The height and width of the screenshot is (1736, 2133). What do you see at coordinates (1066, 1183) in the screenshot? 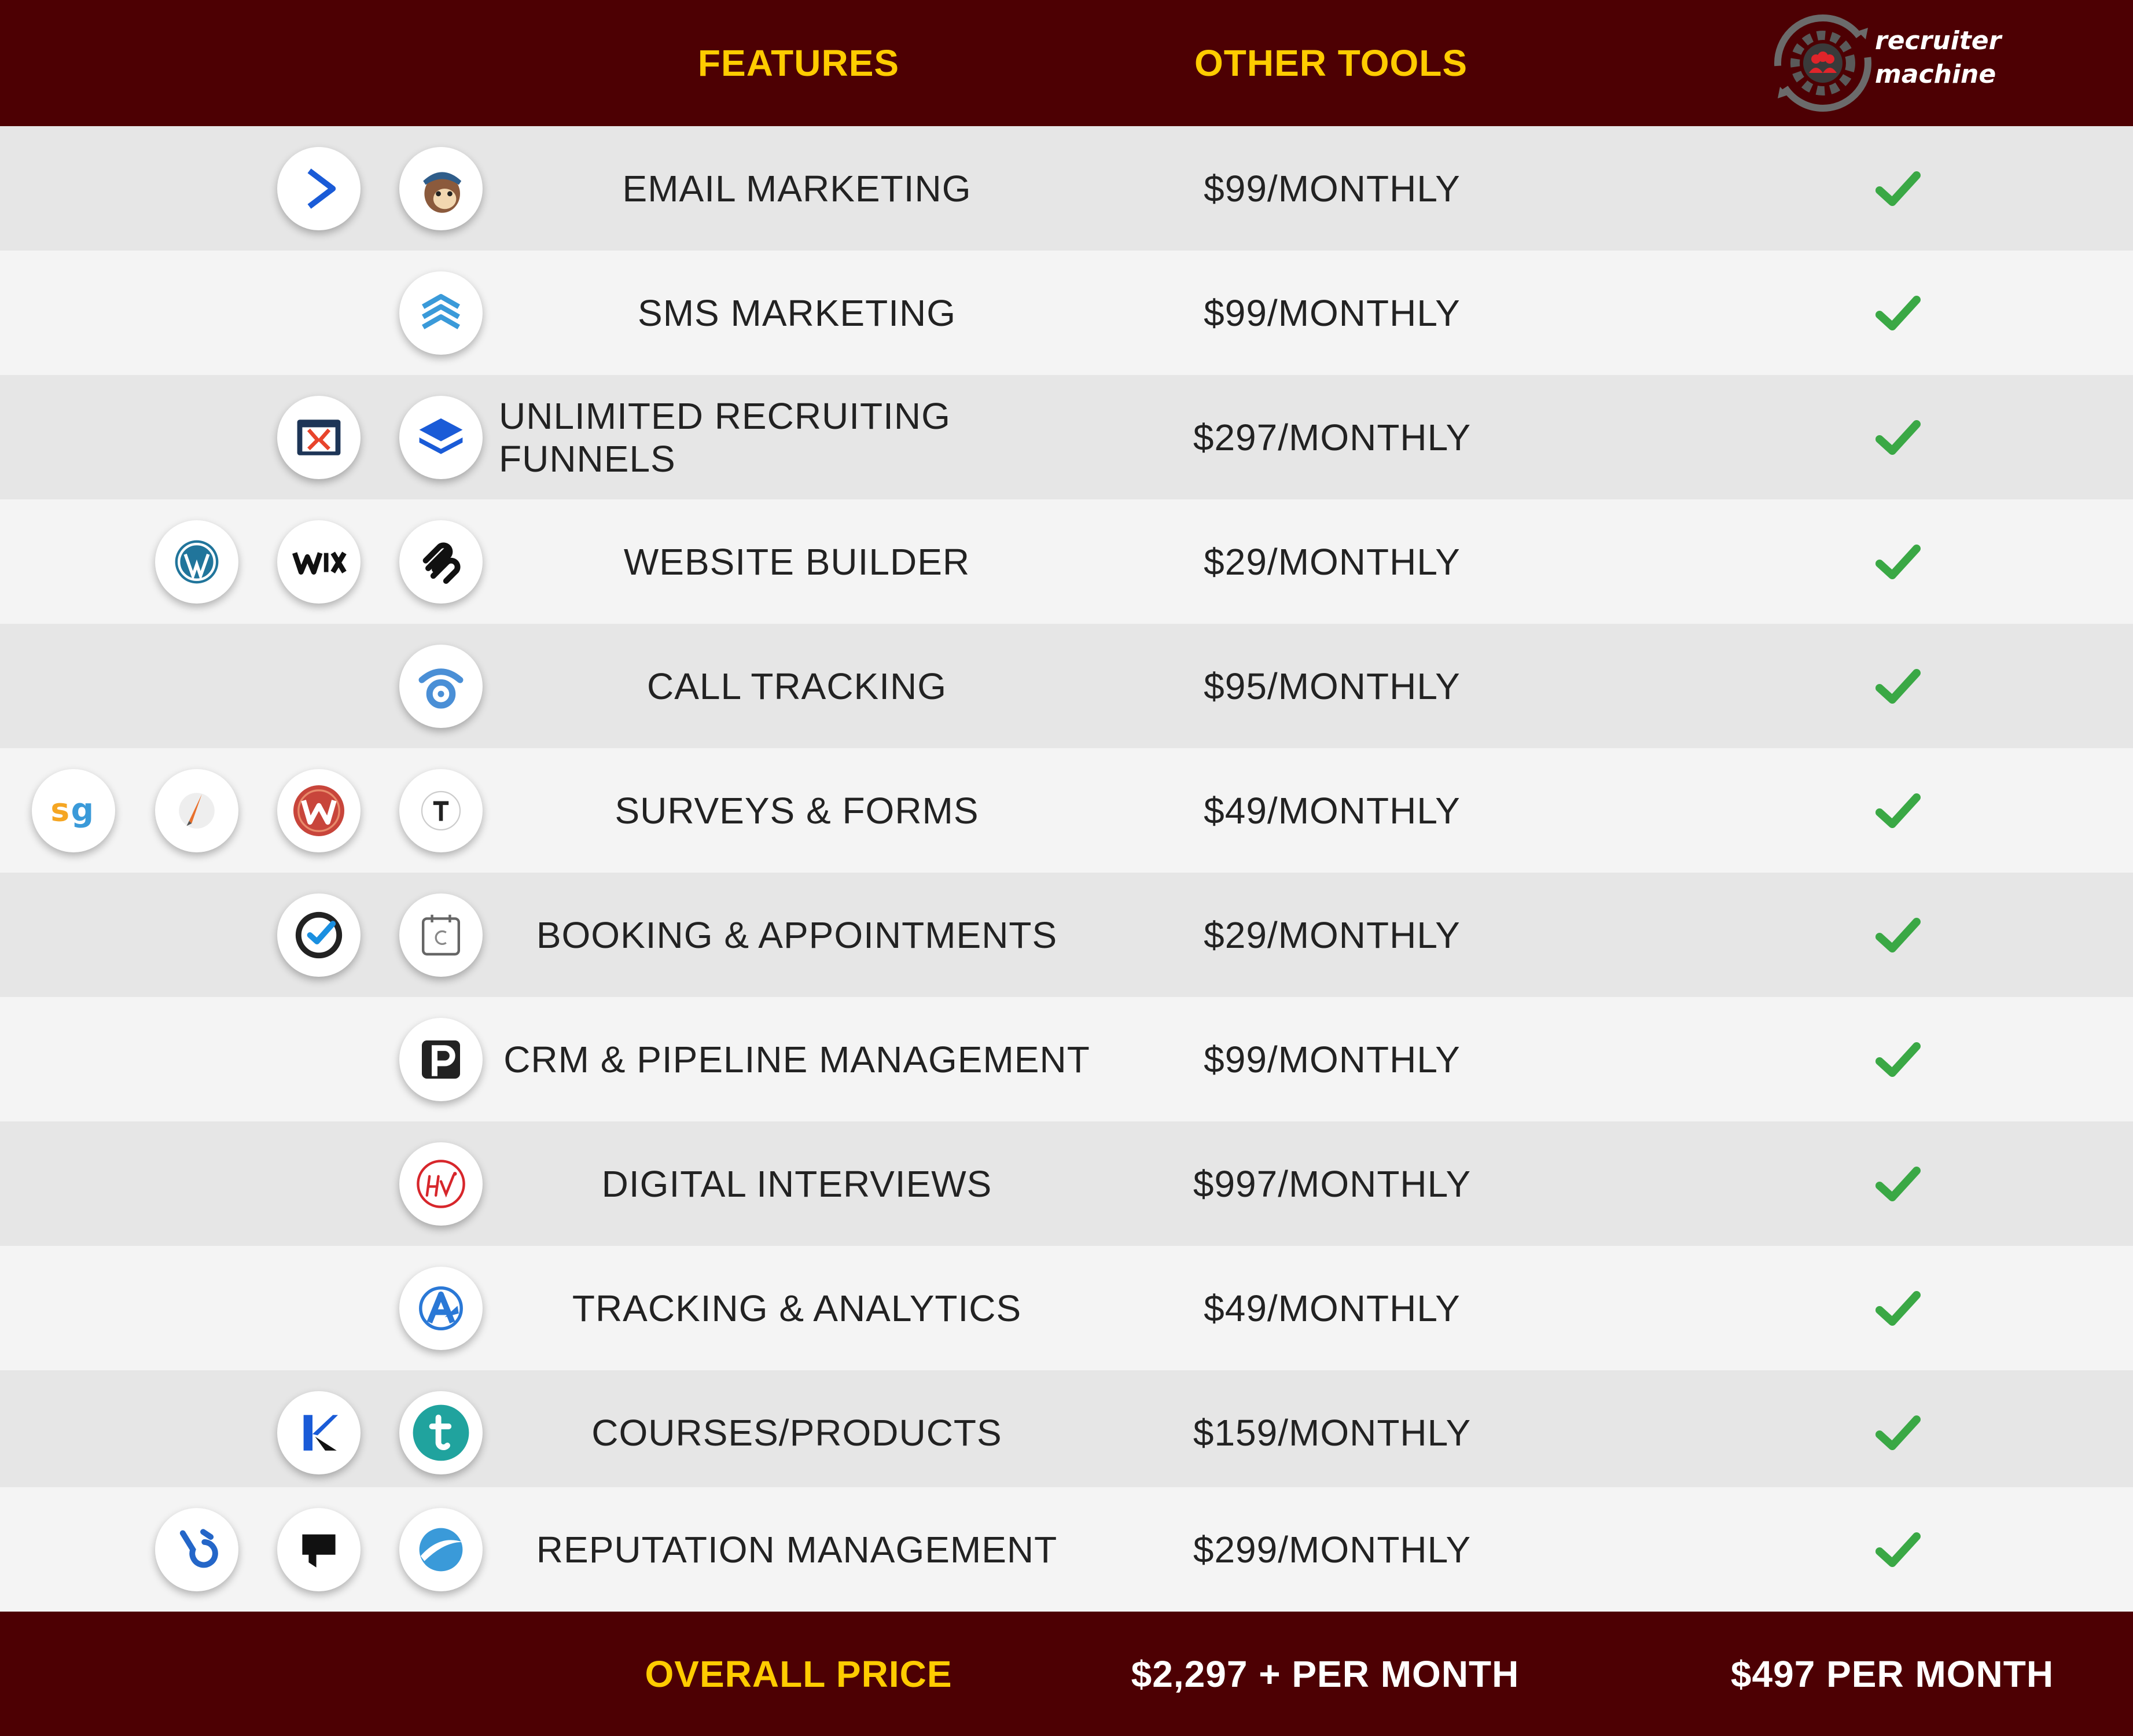
I see `table-row: DIGITAL INTERVIEWS $997/MONTHLY` at bounding box center [1066, 1183].